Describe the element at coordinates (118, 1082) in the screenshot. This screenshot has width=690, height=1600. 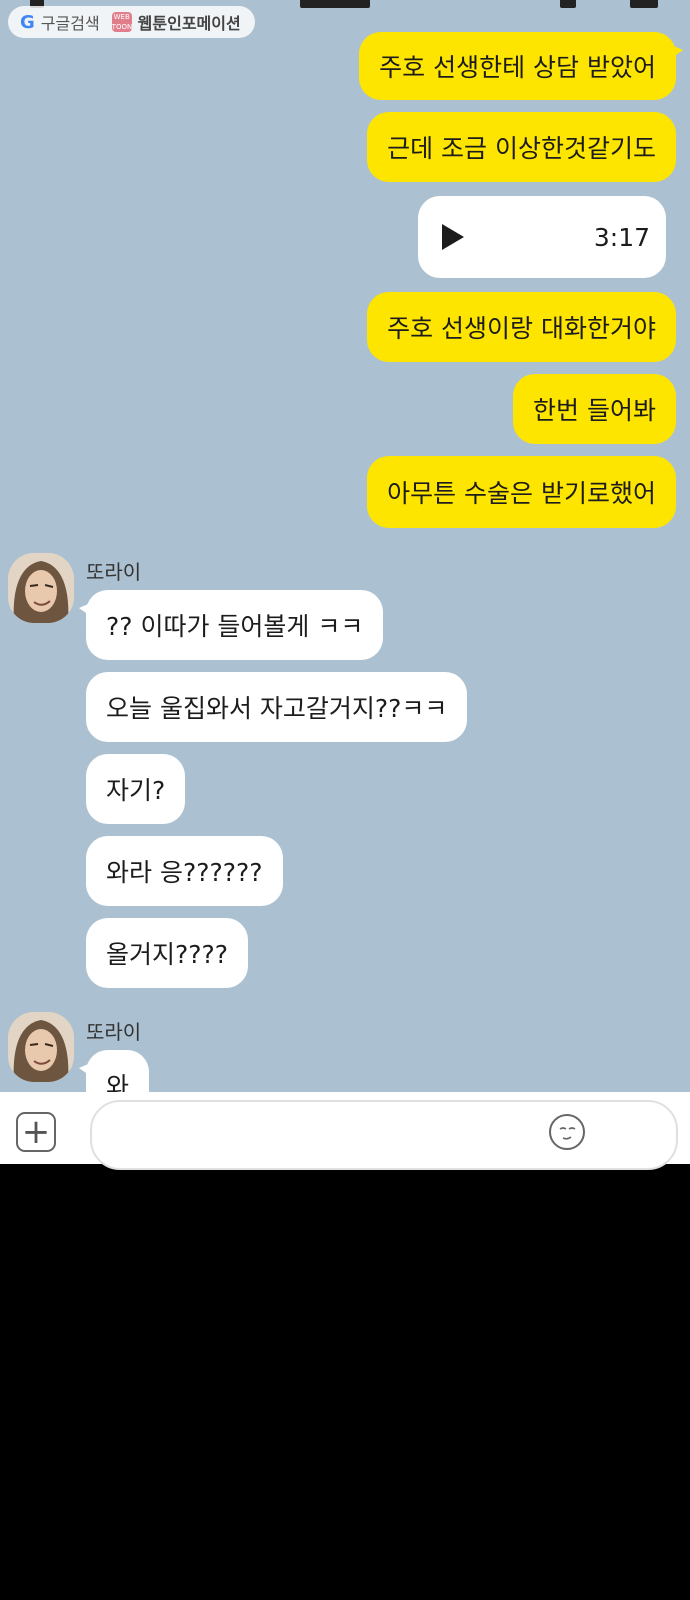
I see `message-text: 와` at that location.